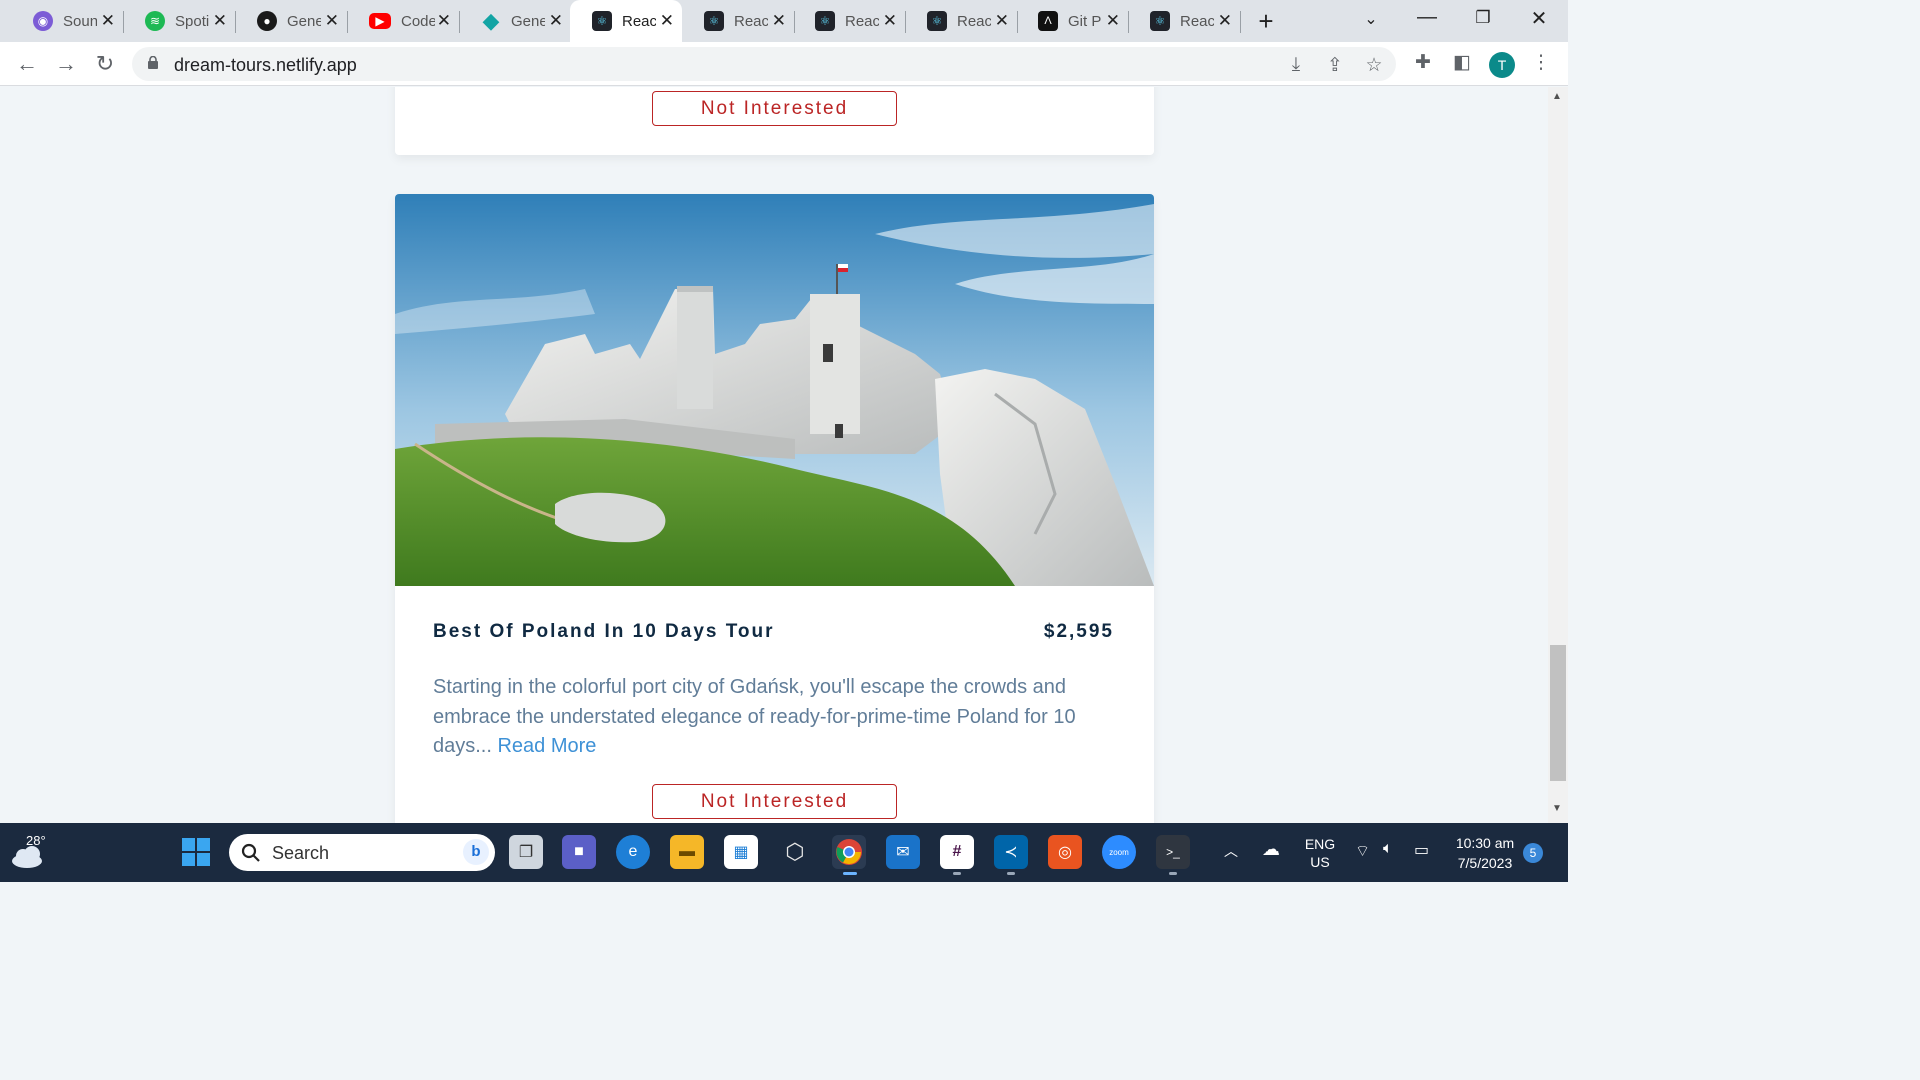  What do you see at coordinates (1011, 873) in the screenshot?
I see `vscode-running-indicator` at bounding box center [1011, 873].